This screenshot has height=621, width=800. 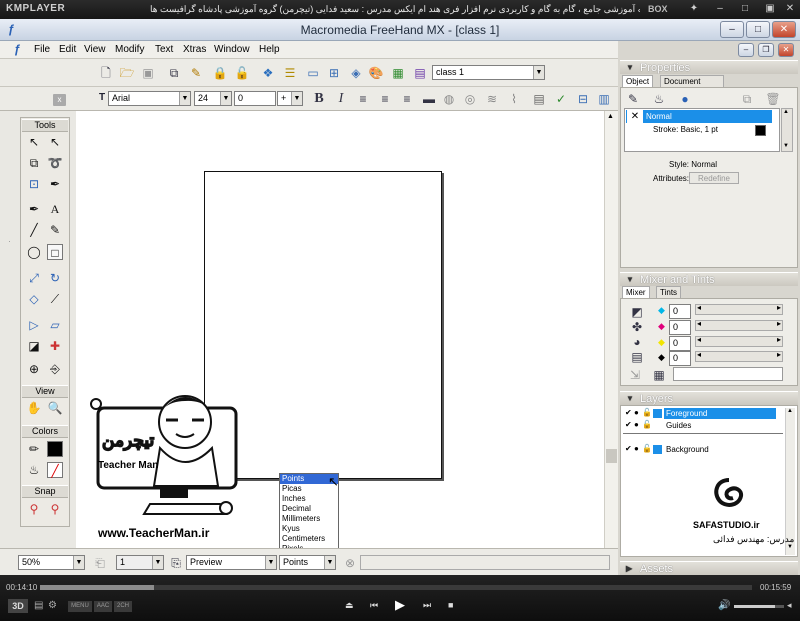 What do you see at coordinates (34, 408) in the screenshot?
I see `hand-tool-icon: ✋` at bounding box center [34, 408].